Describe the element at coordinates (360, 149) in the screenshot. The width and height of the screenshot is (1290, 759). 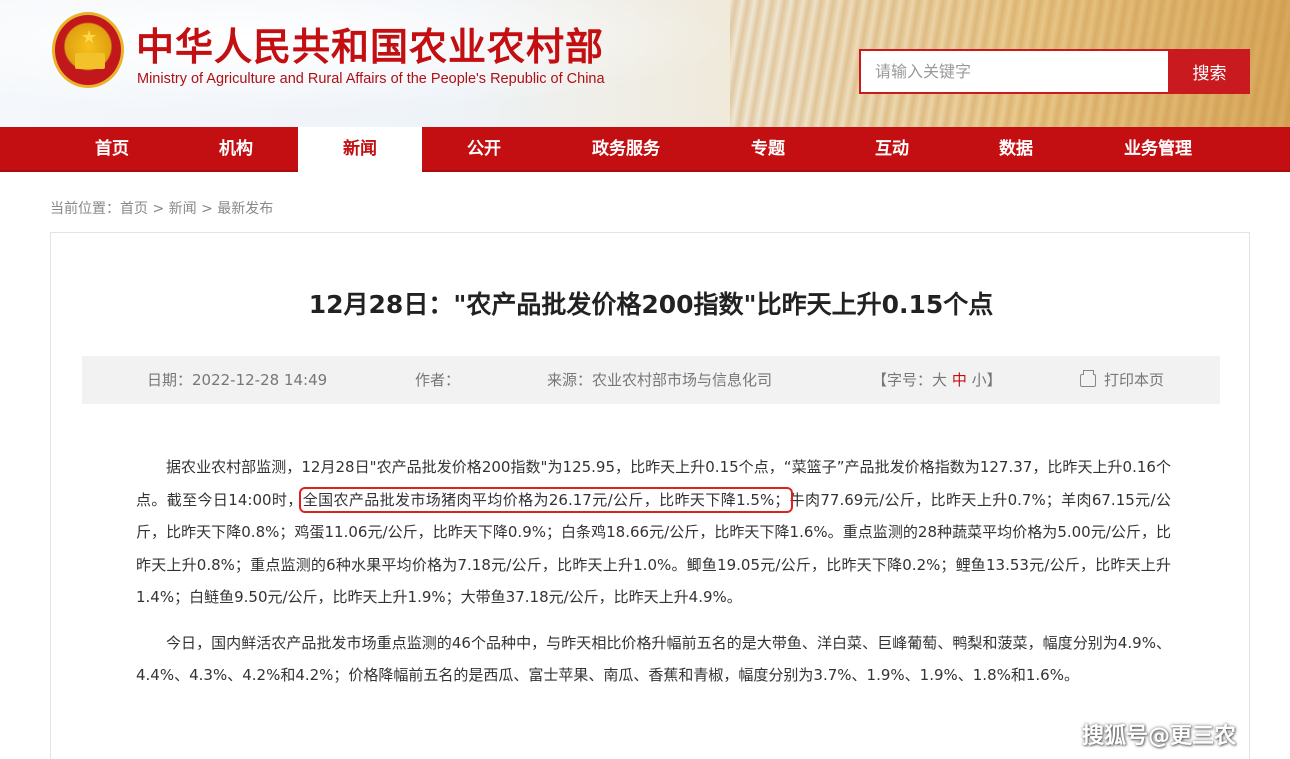
I see `nav-item-news: 新闻` at that location.